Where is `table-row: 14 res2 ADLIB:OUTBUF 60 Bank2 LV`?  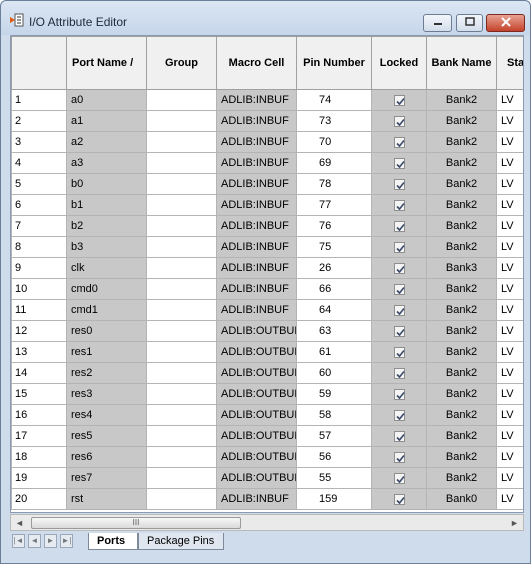 table-row: 14 res2 ADLIB:OUTBUF 60 Bank2 LV is located at coordinates (267, 373).